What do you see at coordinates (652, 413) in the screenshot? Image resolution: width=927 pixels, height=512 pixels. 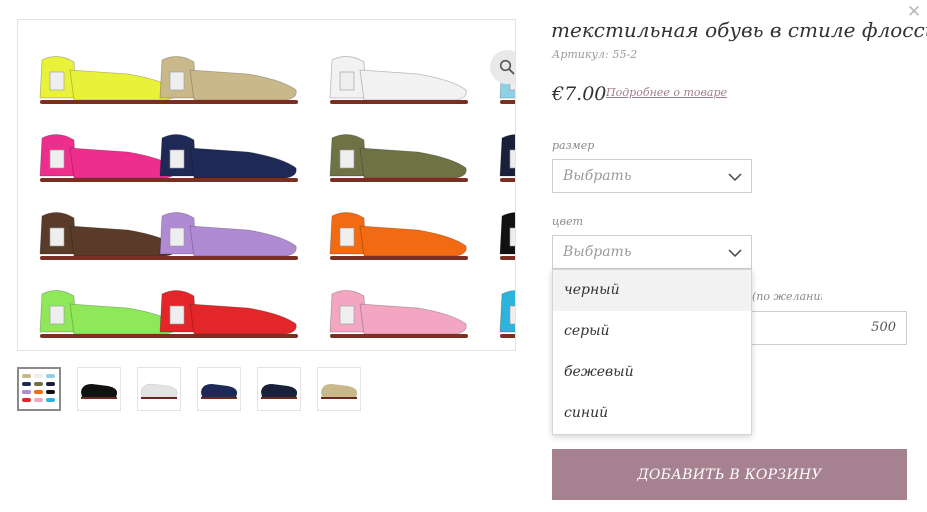 I see `color-option: синий` at bounding box center [652, 413].